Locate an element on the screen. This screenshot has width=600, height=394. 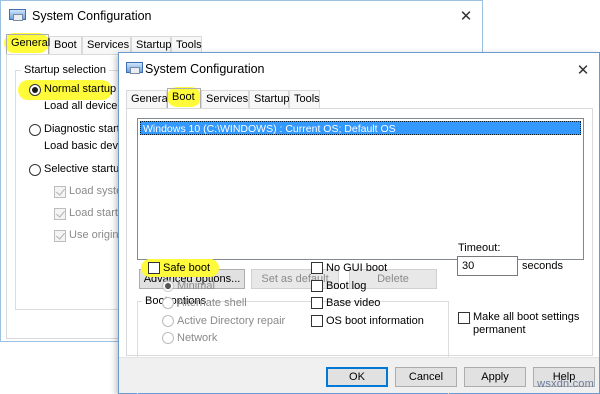
boot-log-checkbox is located at coordinates (317, 286).